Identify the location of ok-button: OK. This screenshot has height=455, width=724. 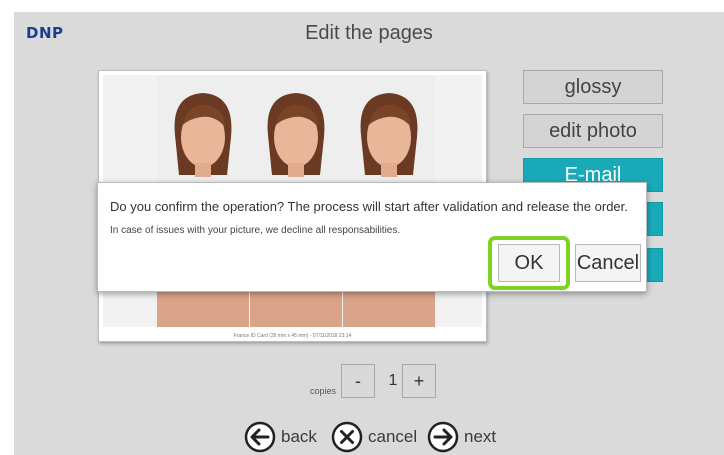
(529, 263).